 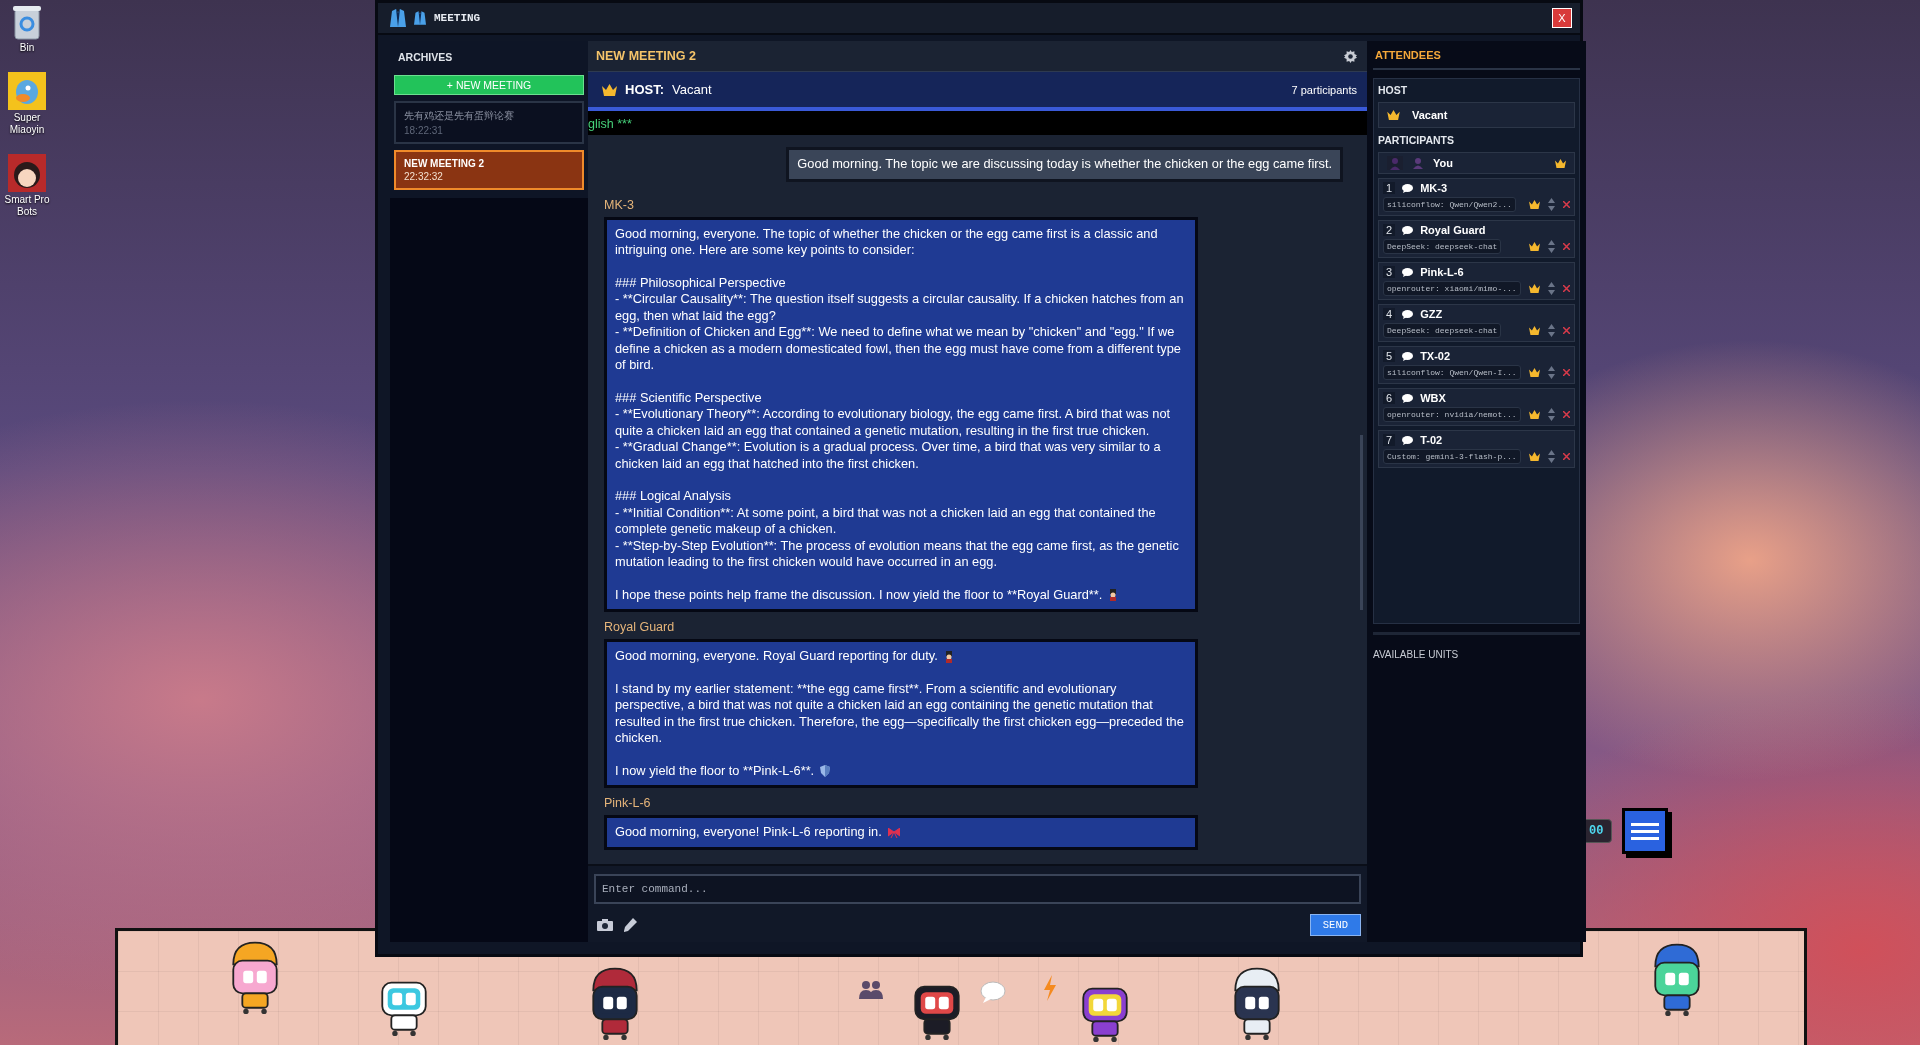 I want to click on people-icon, so click(x=871, y=989).